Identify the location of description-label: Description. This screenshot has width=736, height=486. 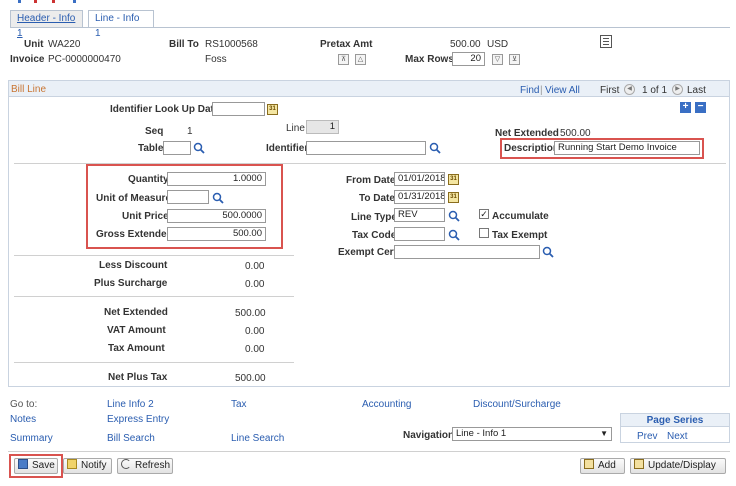
(532, 148).